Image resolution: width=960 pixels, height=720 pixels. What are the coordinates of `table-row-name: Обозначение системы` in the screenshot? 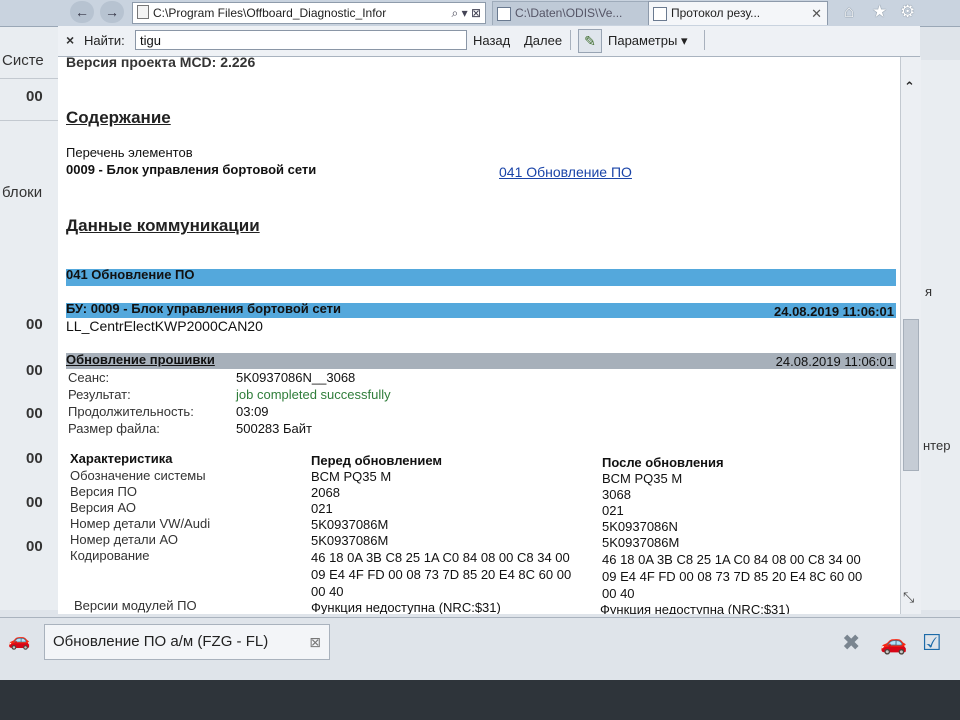 It's located at (138, 475).